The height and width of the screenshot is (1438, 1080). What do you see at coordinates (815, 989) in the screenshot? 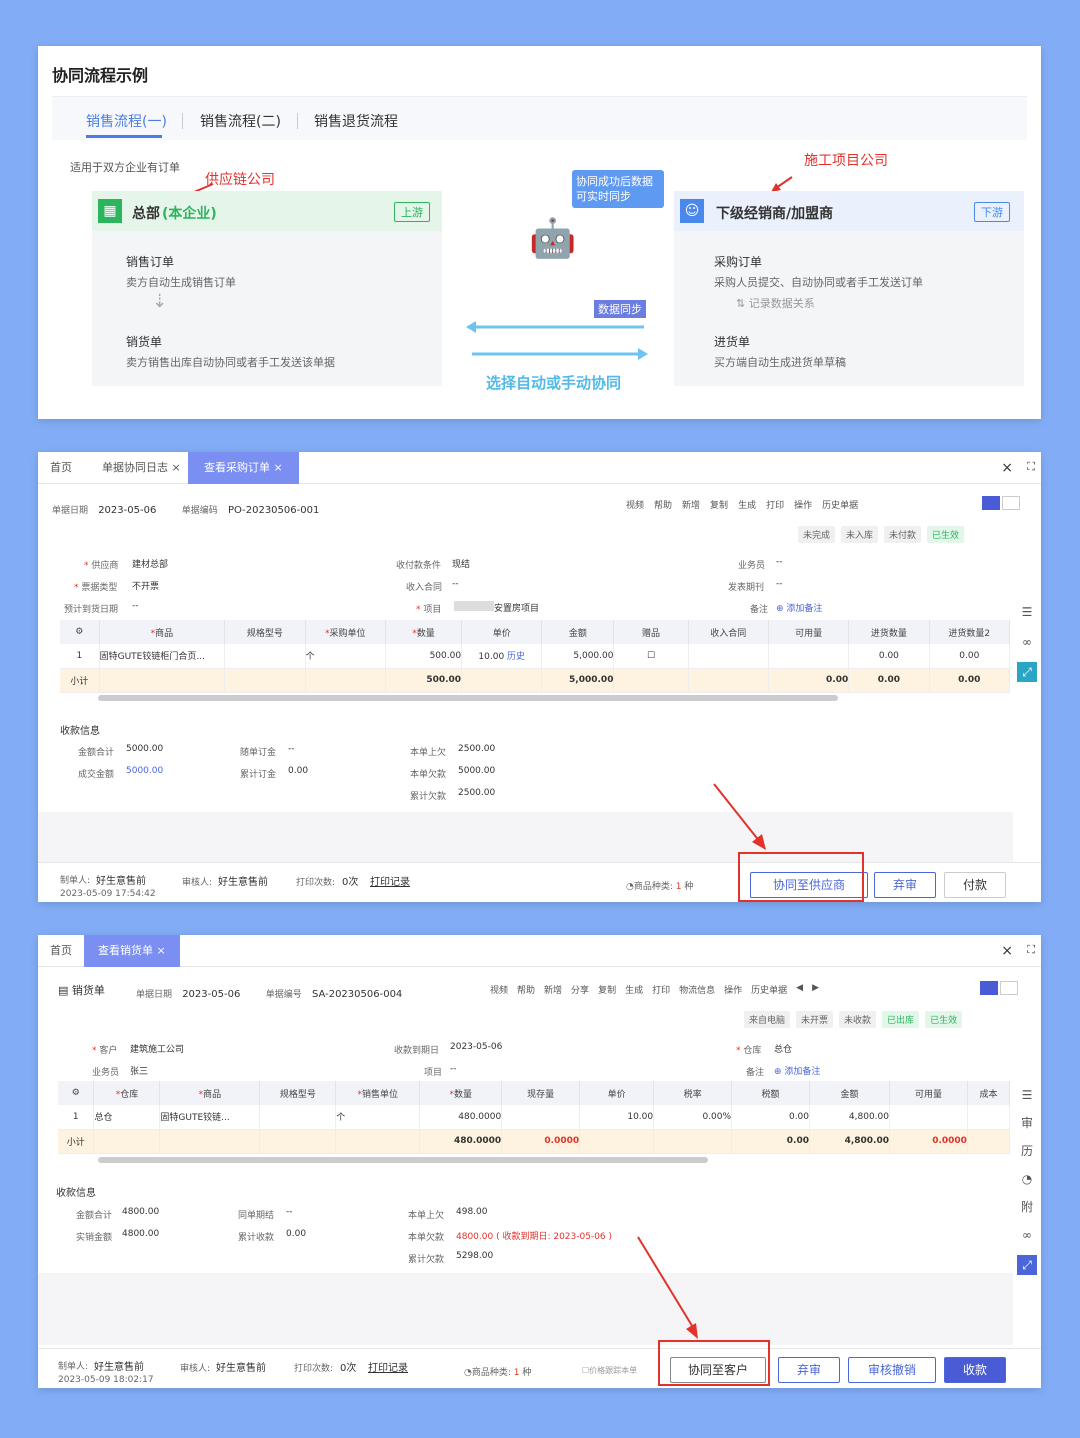
I see `next-icon: ▶` at bounding box center [815, 989].